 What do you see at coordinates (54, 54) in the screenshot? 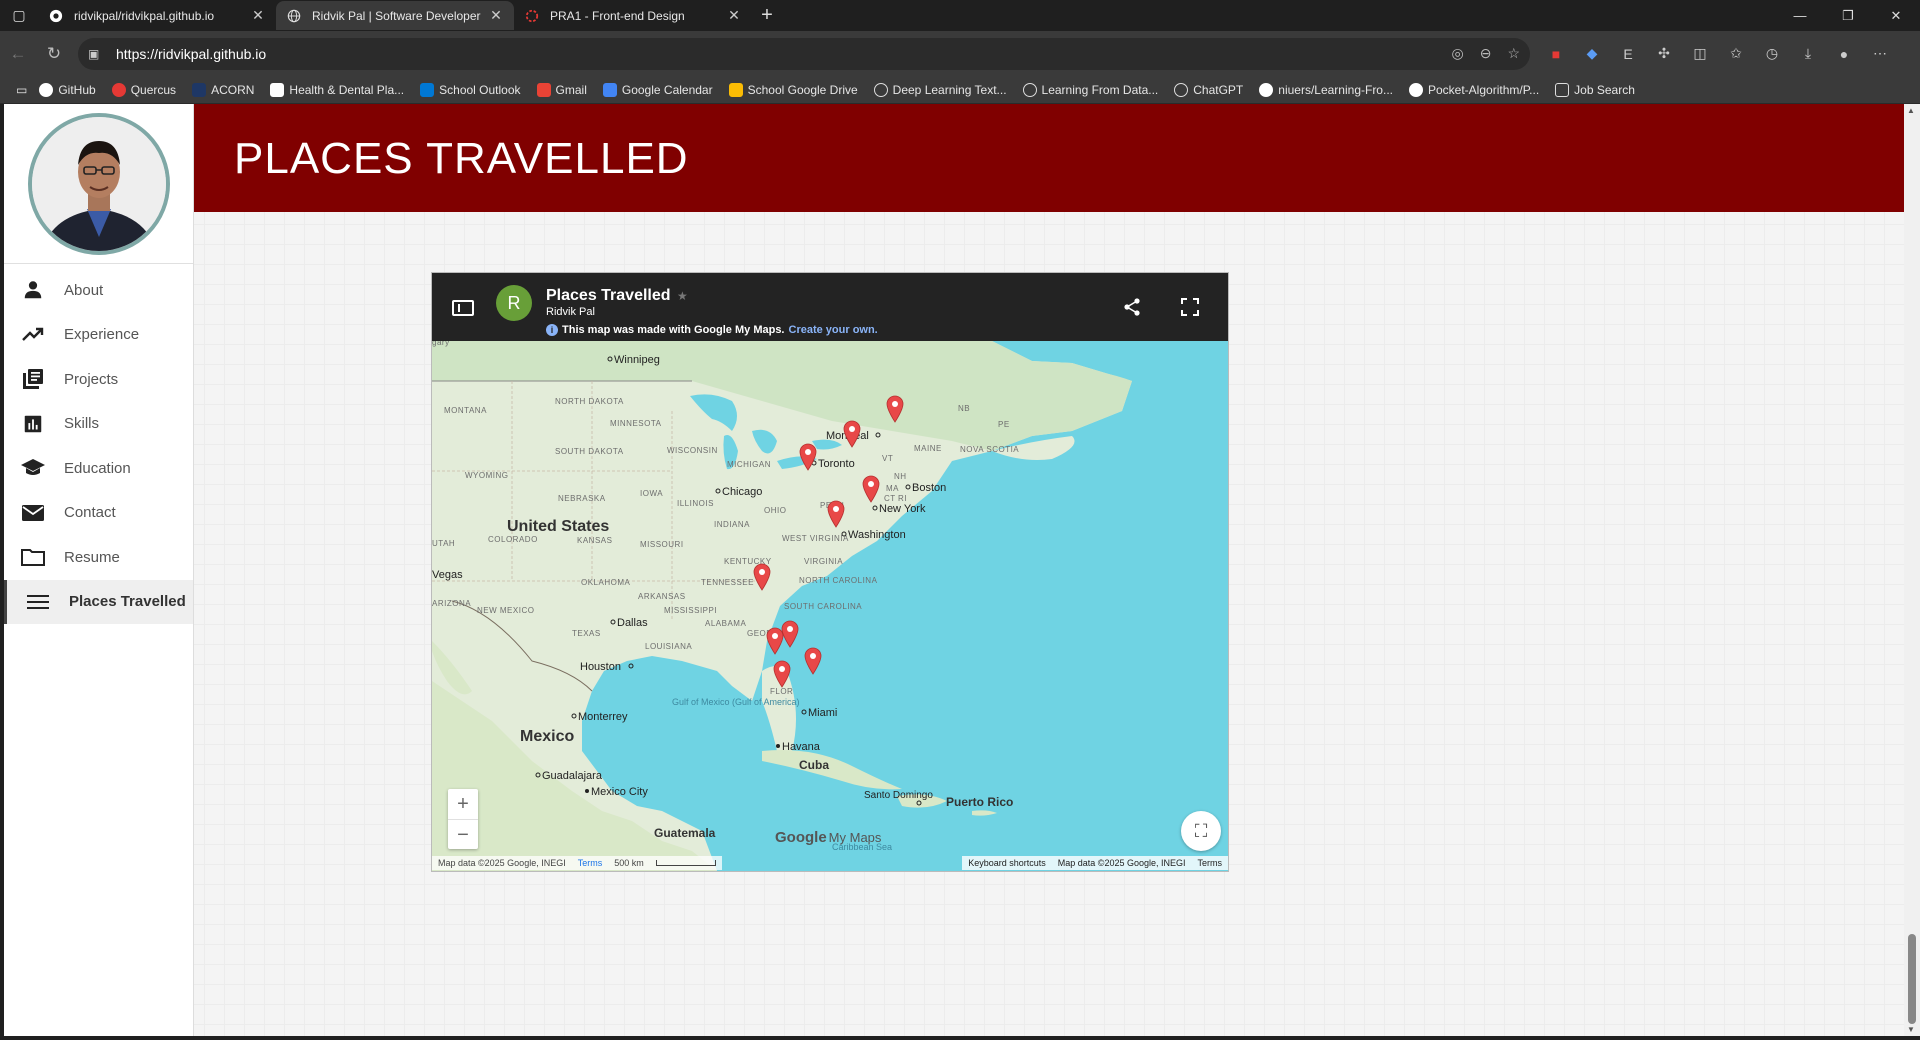
I see `refresh-icon: ↻` at bounding box center [54, 54].